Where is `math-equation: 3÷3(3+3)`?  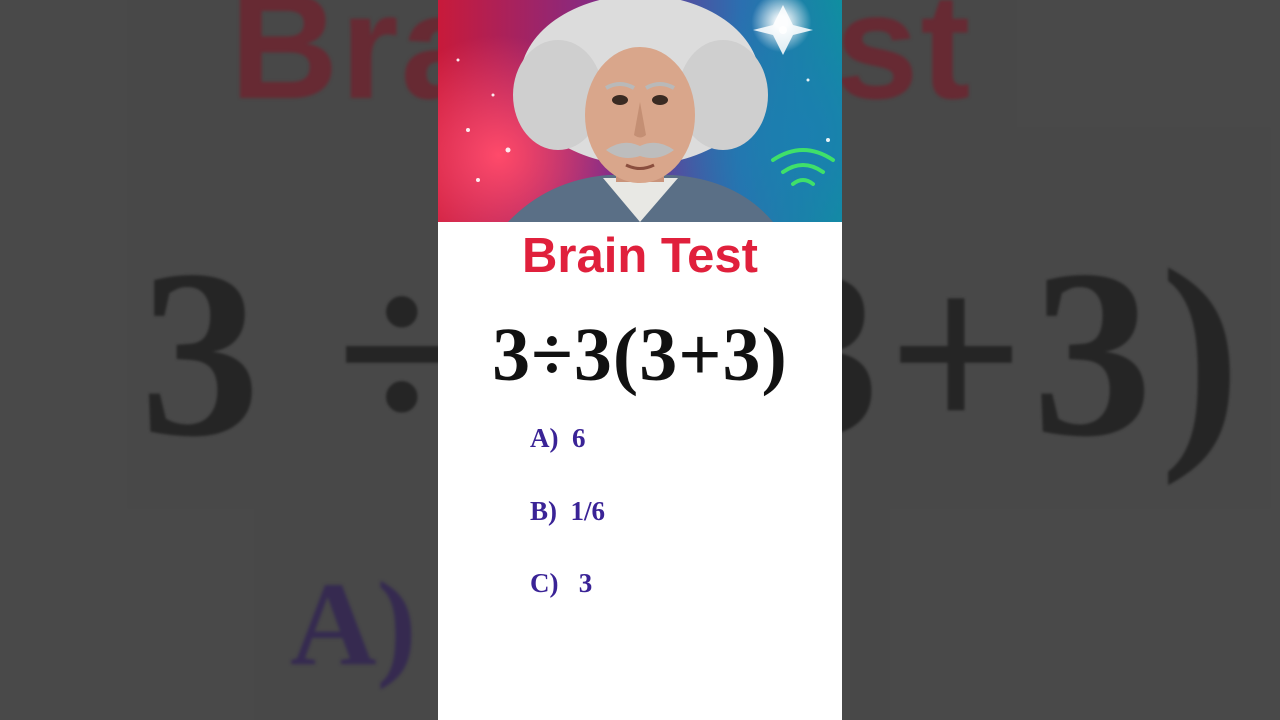 math-equation: 3÷3(3+3) is located at coordinates (640, 355).